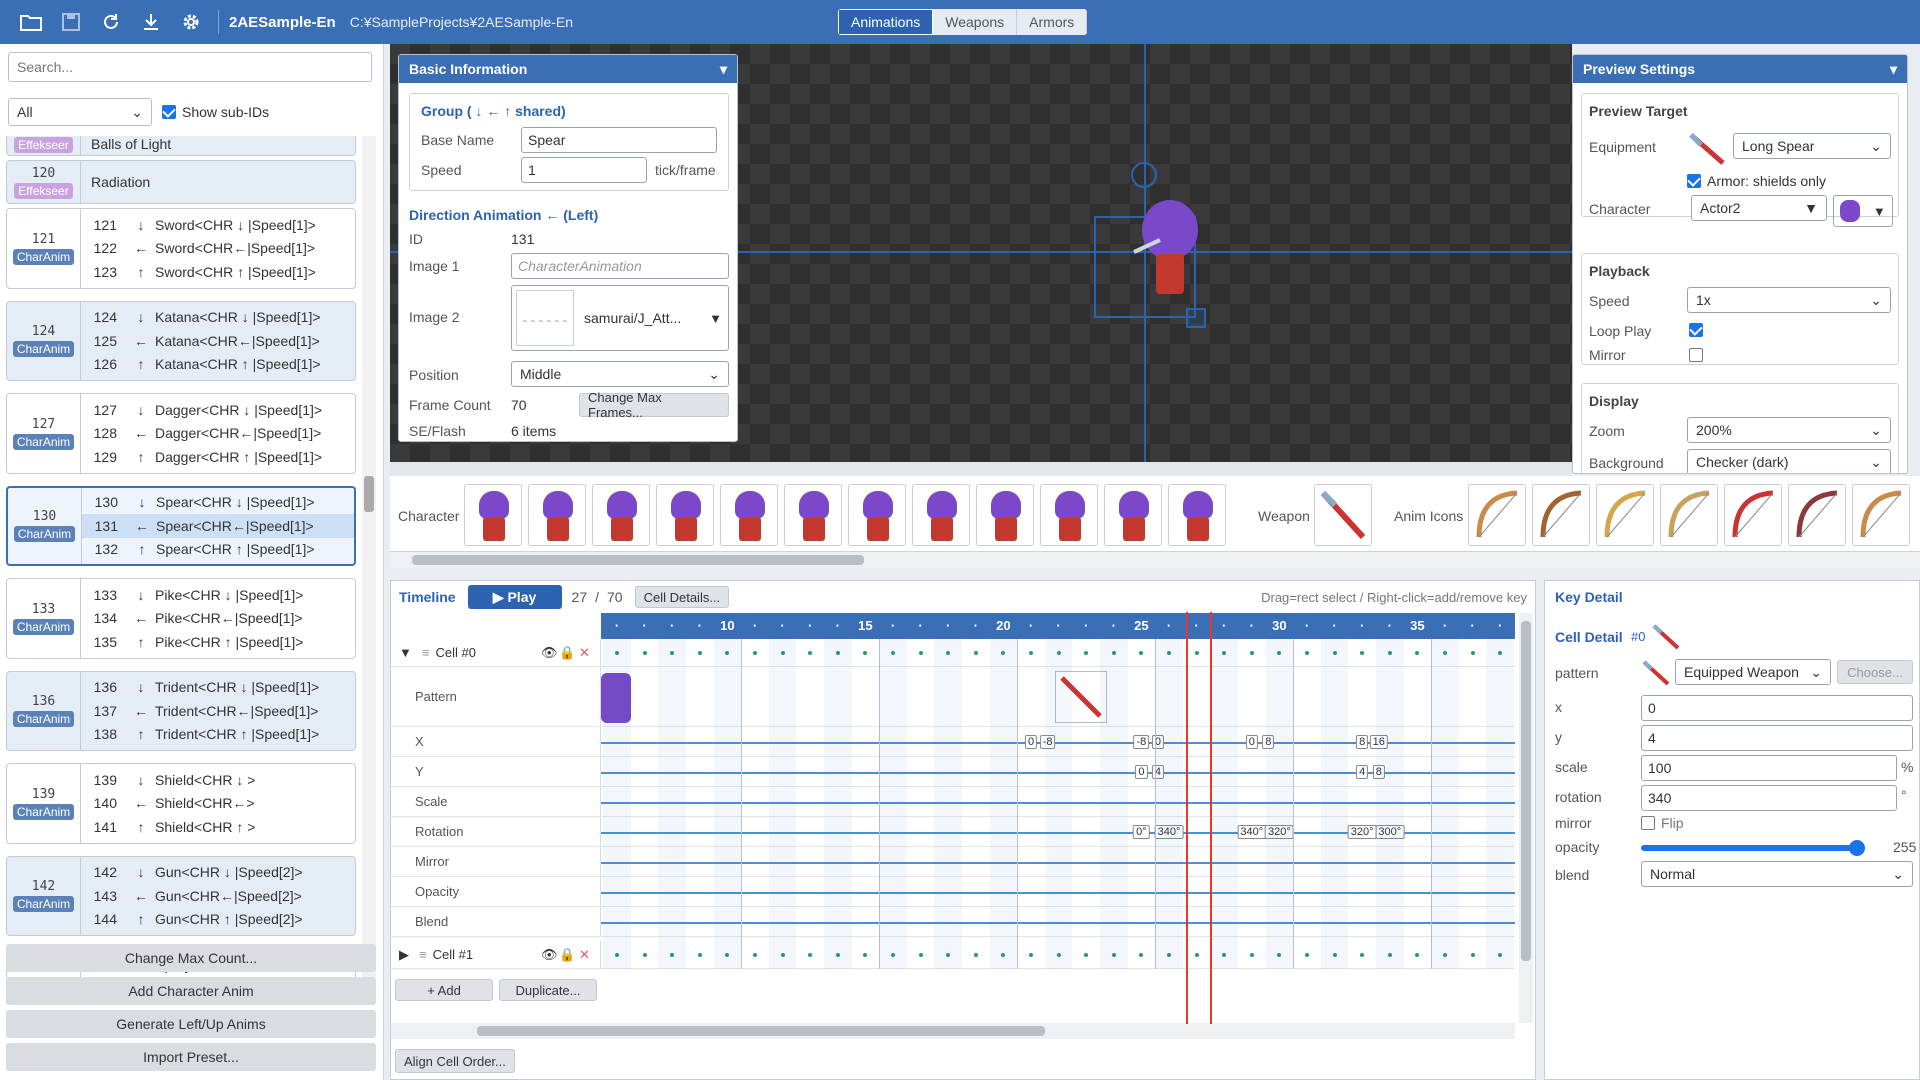  I want to click on playback-speed-select: 1x ⌄, so click(1789, 300).